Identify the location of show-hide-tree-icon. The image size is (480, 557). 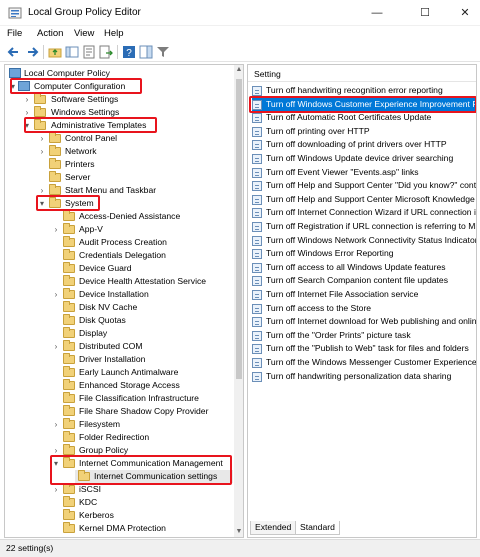
(72, 52).